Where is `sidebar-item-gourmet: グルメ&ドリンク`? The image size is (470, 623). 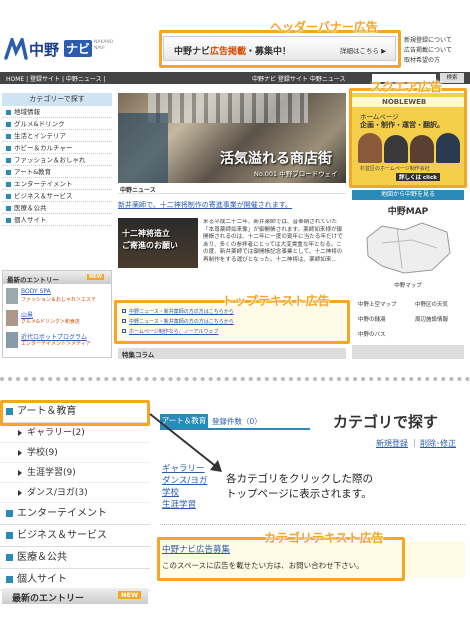 sidebar-item-gourmet: グルメ&ドリンク is located at coordinates (57, 124).